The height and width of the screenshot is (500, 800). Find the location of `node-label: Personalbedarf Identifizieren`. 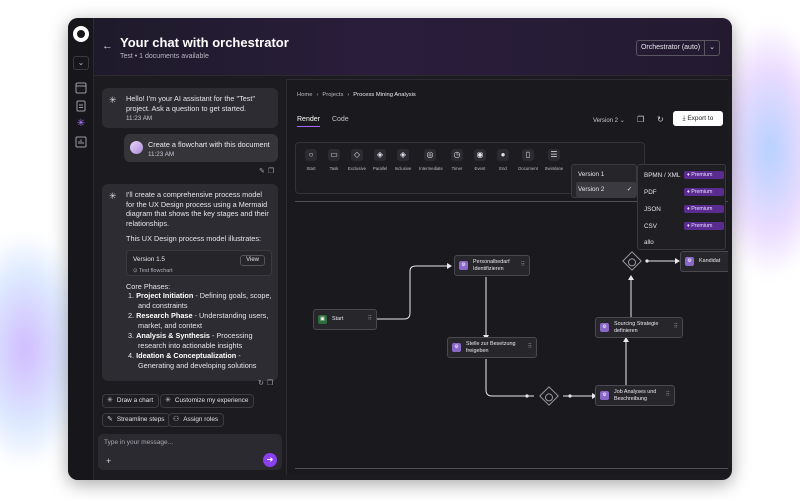

node-label: Personalbedarf Identifizieren is located at coordinates (491, 265).